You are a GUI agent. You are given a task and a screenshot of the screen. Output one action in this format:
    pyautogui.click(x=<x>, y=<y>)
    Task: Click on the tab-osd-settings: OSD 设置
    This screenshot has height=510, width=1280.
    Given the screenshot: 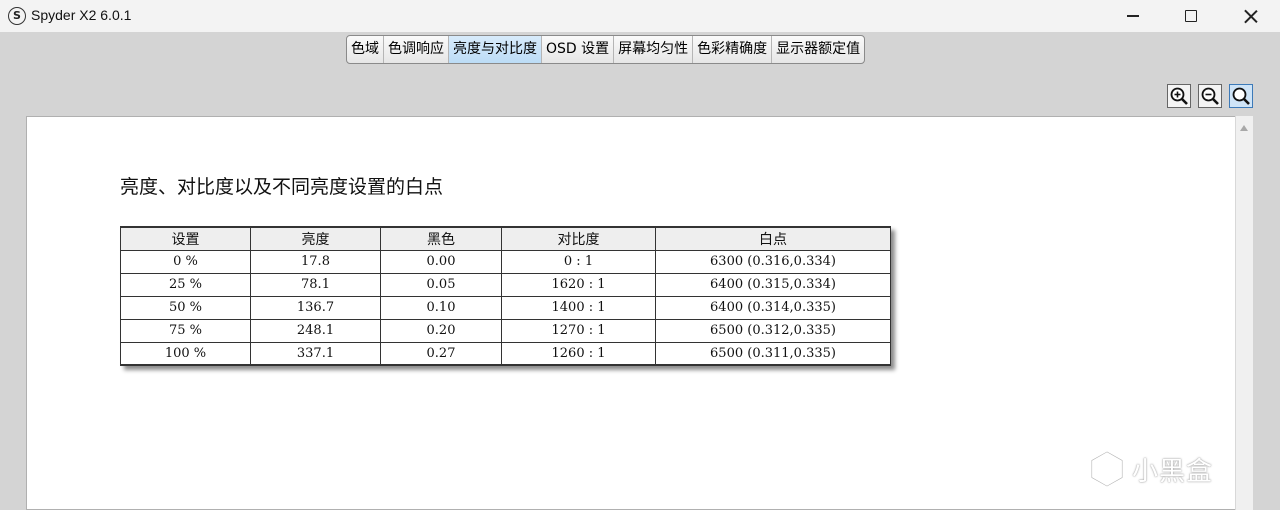 What is the action you would take?
    pyautogui.click(x=578, y=49)
    